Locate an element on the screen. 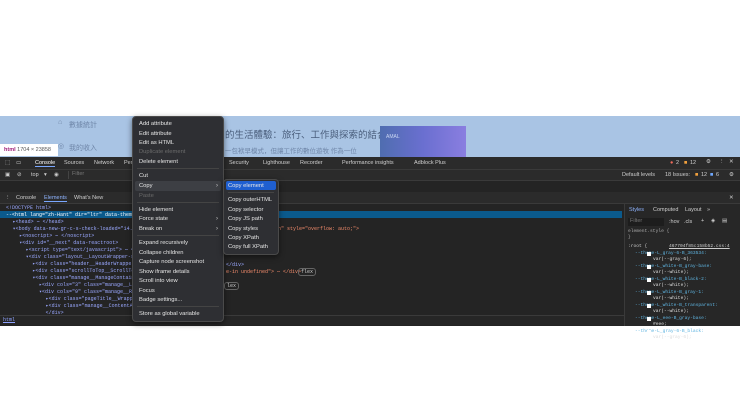 This screenshot has height=416, width=740. computed-sidebar-icon: ▤ is located at coordinates (724, 221).